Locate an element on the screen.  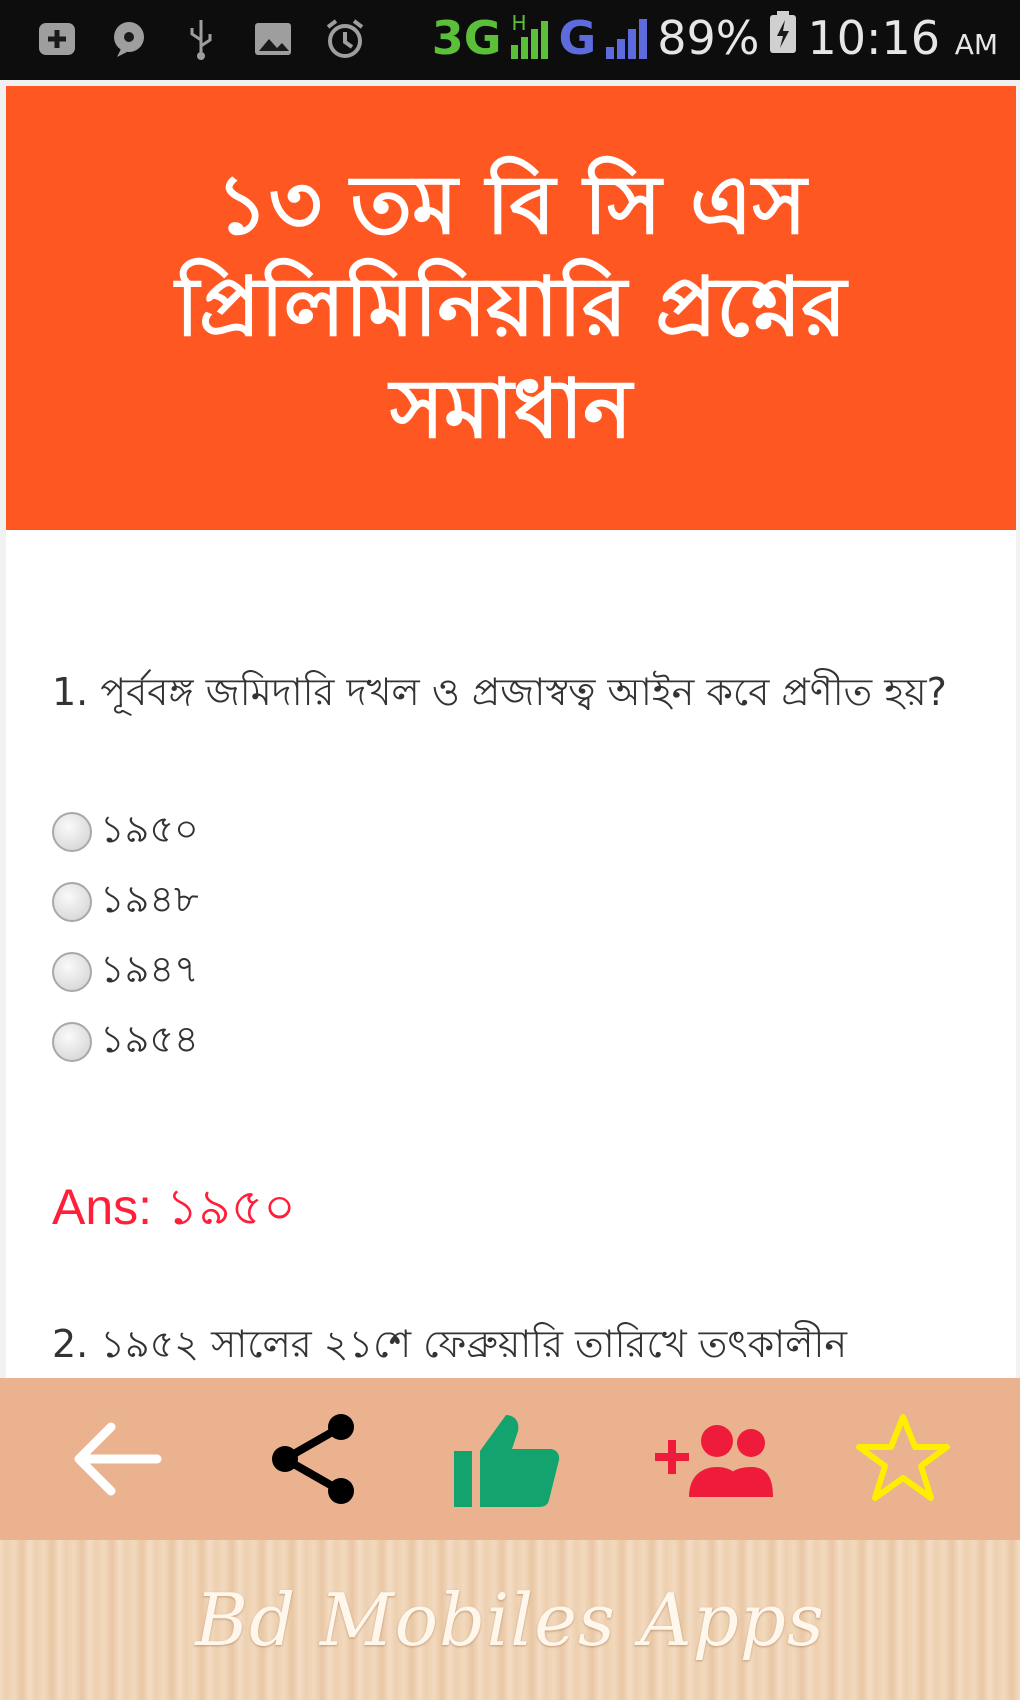
usb-icon is located at coordinates (201, 39).